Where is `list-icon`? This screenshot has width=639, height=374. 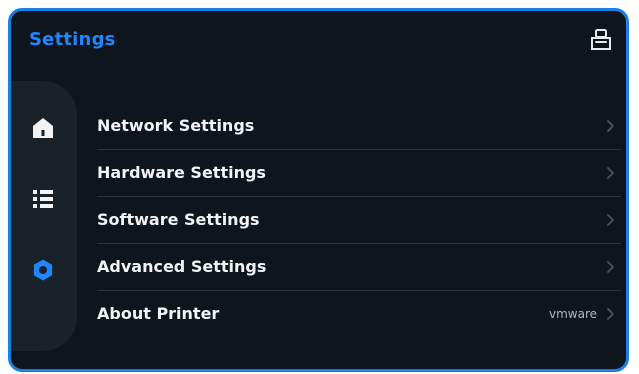 list-icon is located at coordinates (43, 199).